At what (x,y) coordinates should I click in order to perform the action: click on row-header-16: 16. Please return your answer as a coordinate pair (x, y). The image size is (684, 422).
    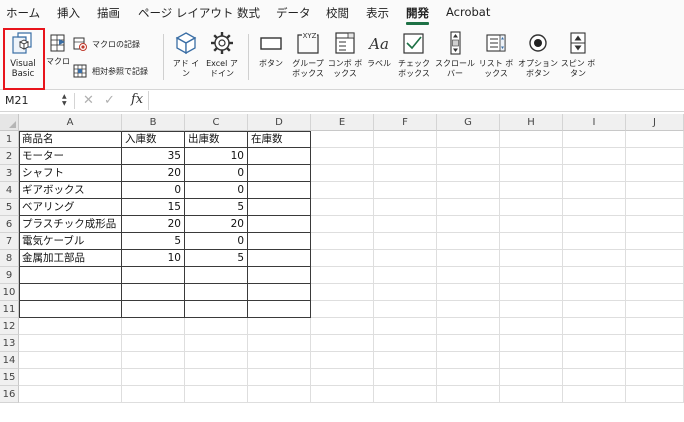
    Looking at the image, I should click on (9, 394).